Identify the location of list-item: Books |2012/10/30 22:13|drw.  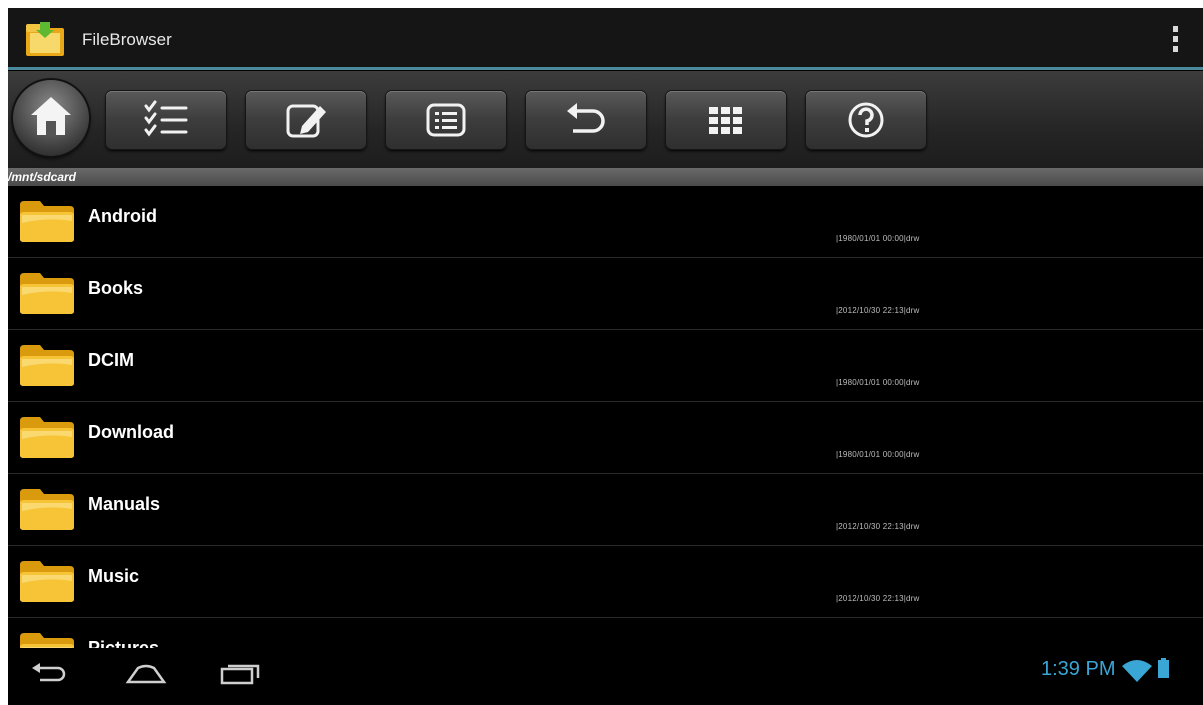
(605, 294).